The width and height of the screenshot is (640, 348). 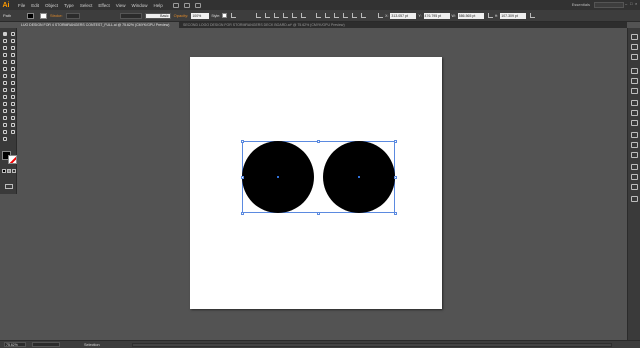 I want to click on stroke-panel-icon, so click(x=634, y=91).